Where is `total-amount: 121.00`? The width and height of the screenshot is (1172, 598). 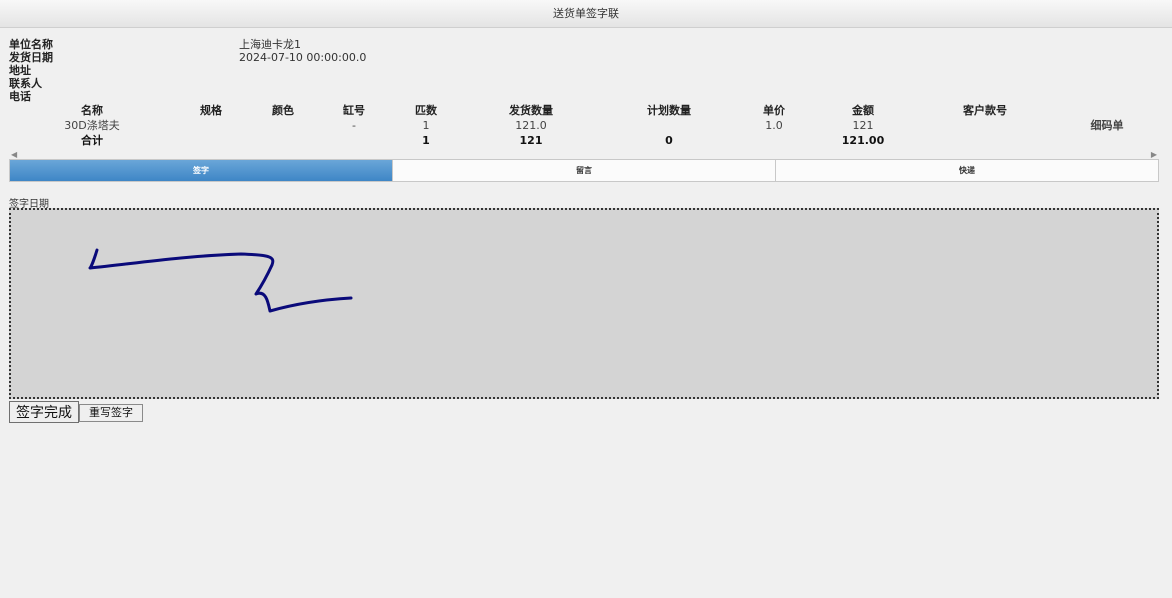 total-amount: 121.00 is located at coordinates (863, 140).